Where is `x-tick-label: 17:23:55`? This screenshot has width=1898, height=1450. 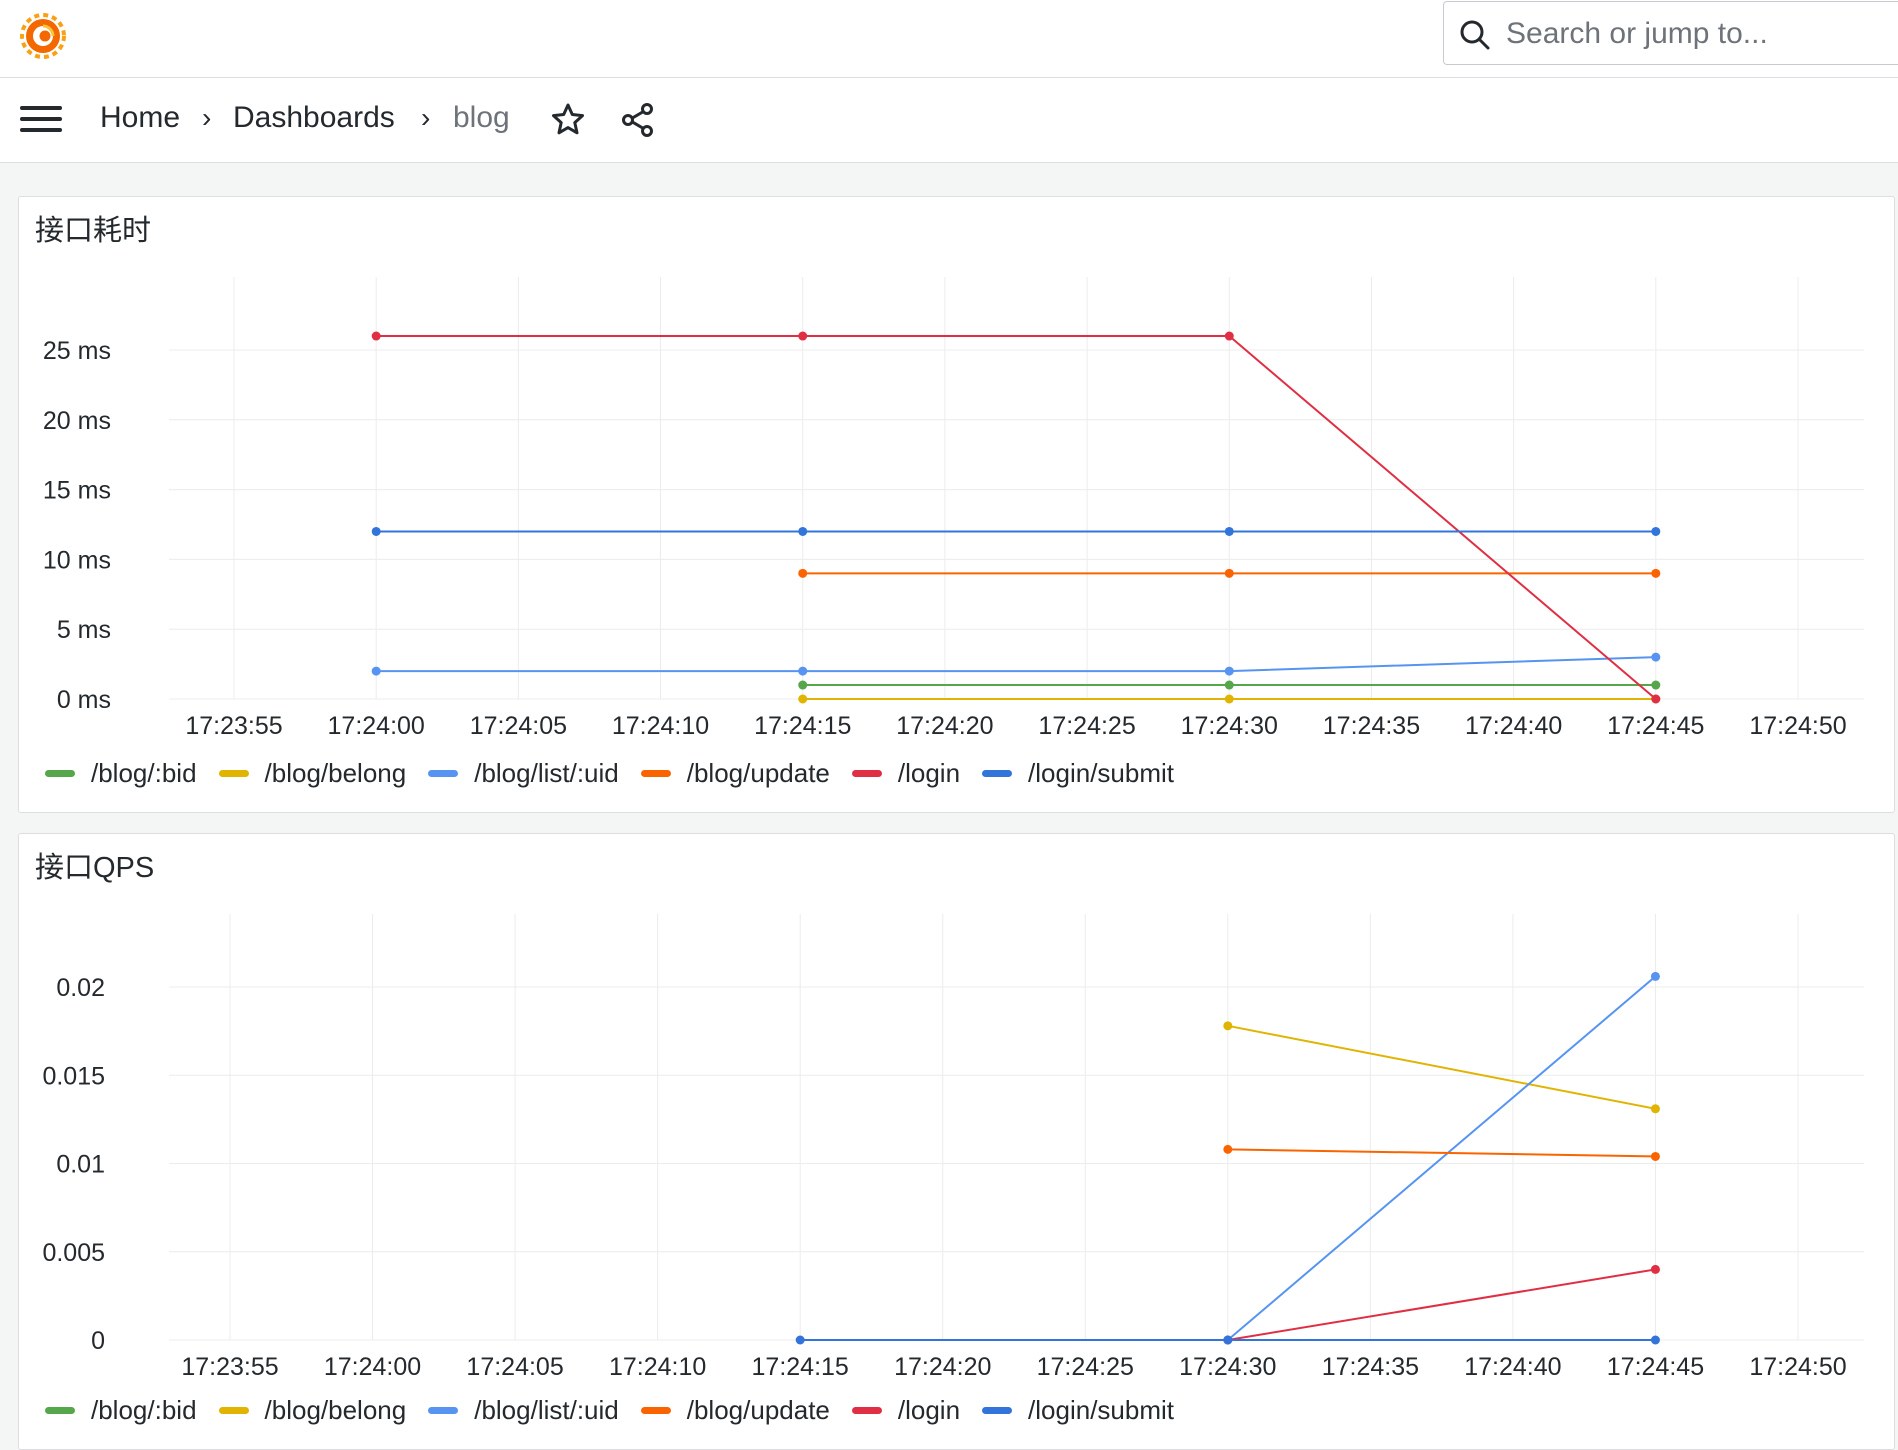
x-tick-label: 17:23:55 is located at coordinates (229, 1367).